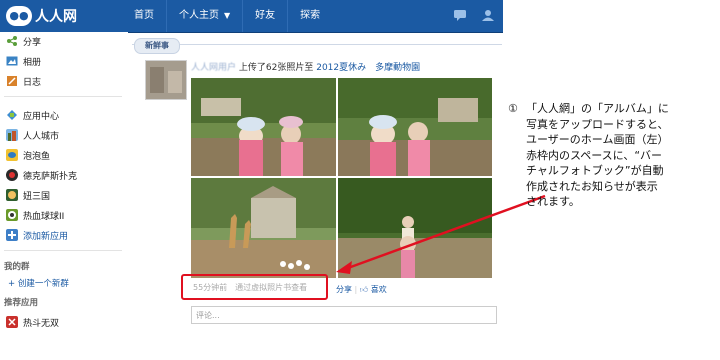 The width and height of the screenshot is (720, 360). I want to click on main-nav: 首页 个人主页 ▼ 好友 探索, so click(227, 16).